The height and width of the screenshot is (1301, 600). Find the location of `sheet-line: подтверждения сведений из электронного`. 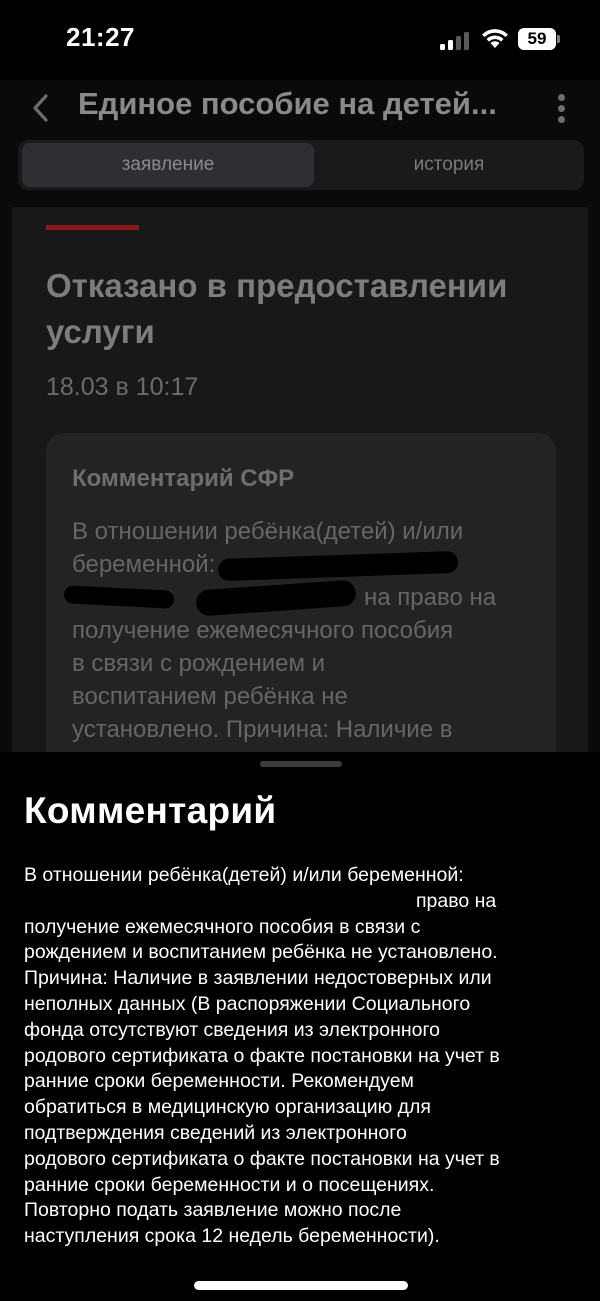

sheet-line: подтверждения сведений из электронного is located at coordinates (215, 1132).